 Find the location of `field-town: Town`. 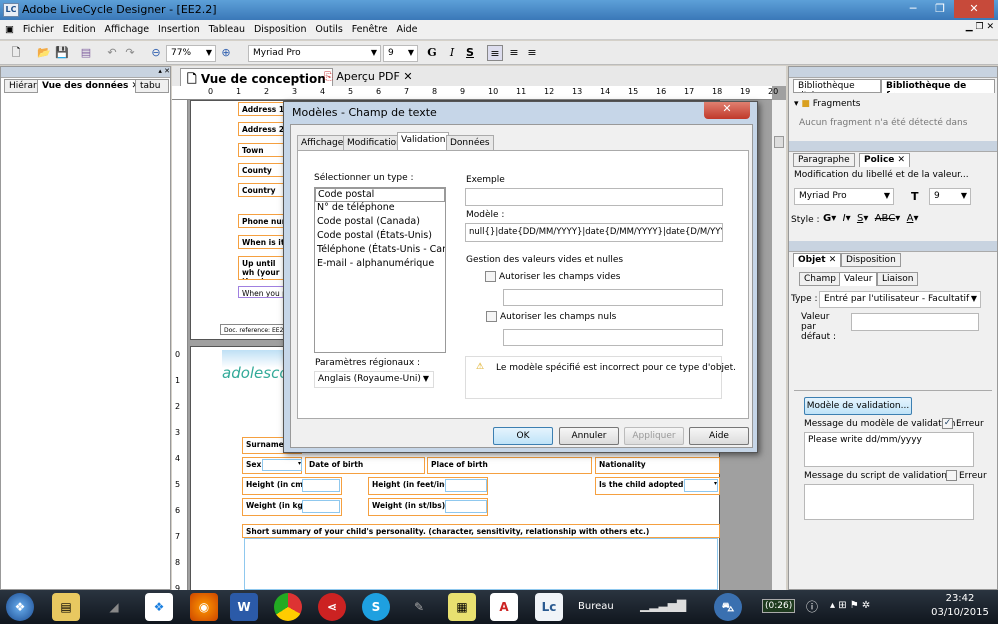

field-town: Town is located at coordinates (263, 150).